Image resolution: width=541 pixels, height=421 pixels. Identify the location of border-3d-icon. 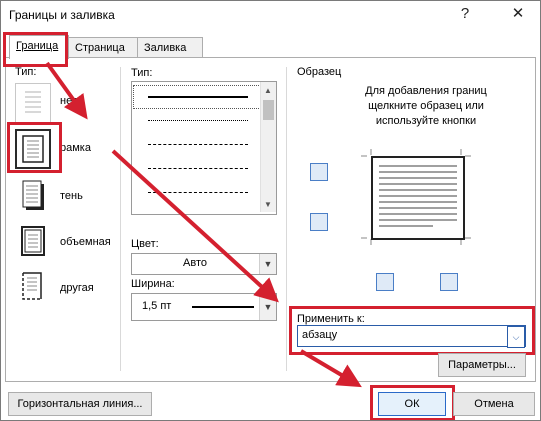
(33, 241).